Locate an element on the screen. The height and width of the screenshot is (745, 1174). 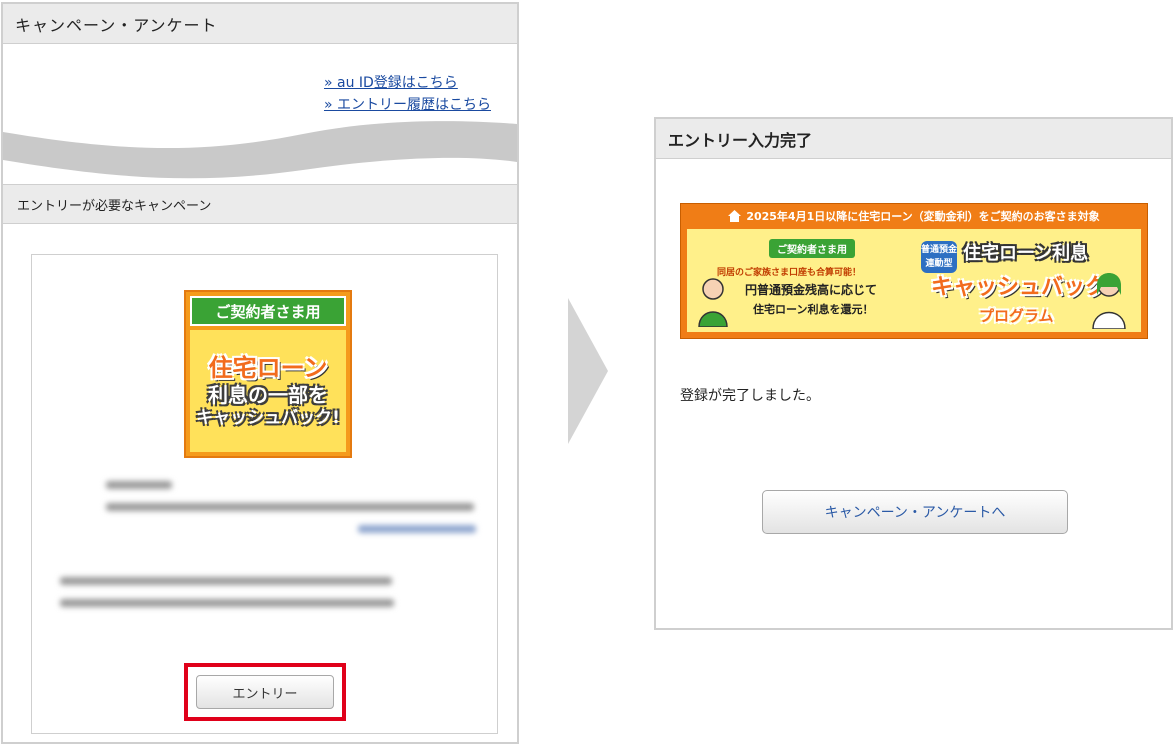
section-title: エントリーが必要なキャンペーン is located at coordinates (114, 206).